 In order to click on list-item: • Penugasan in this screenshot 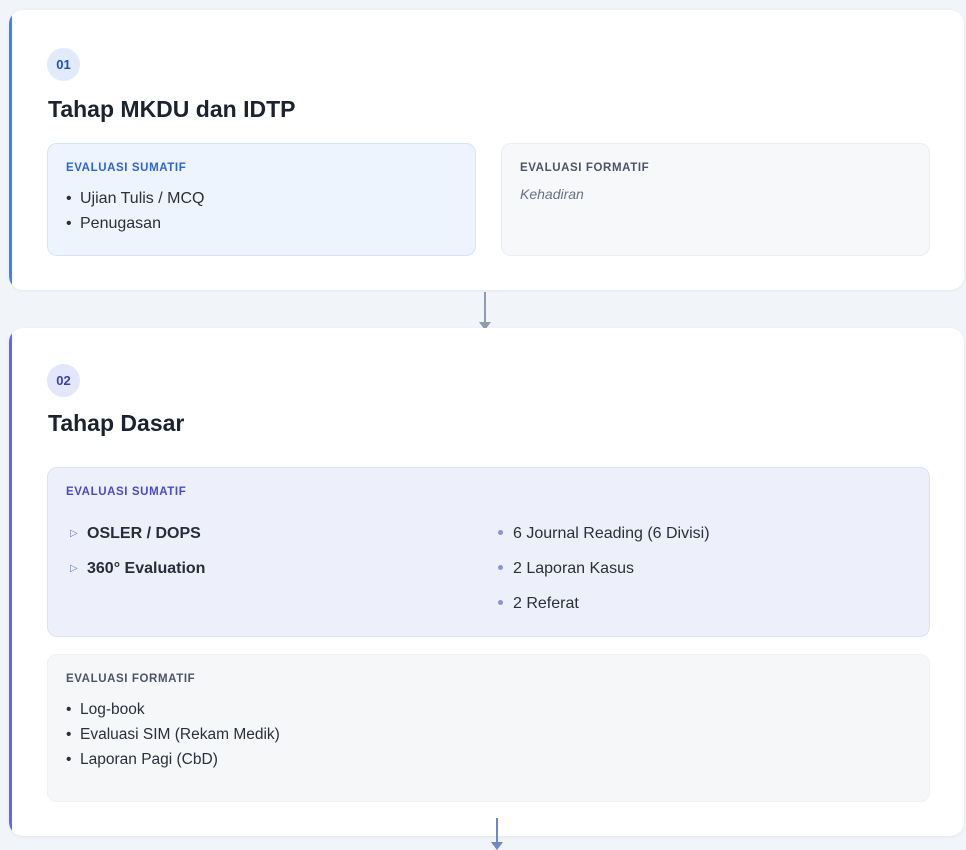, I will do `click(261, 223)`.